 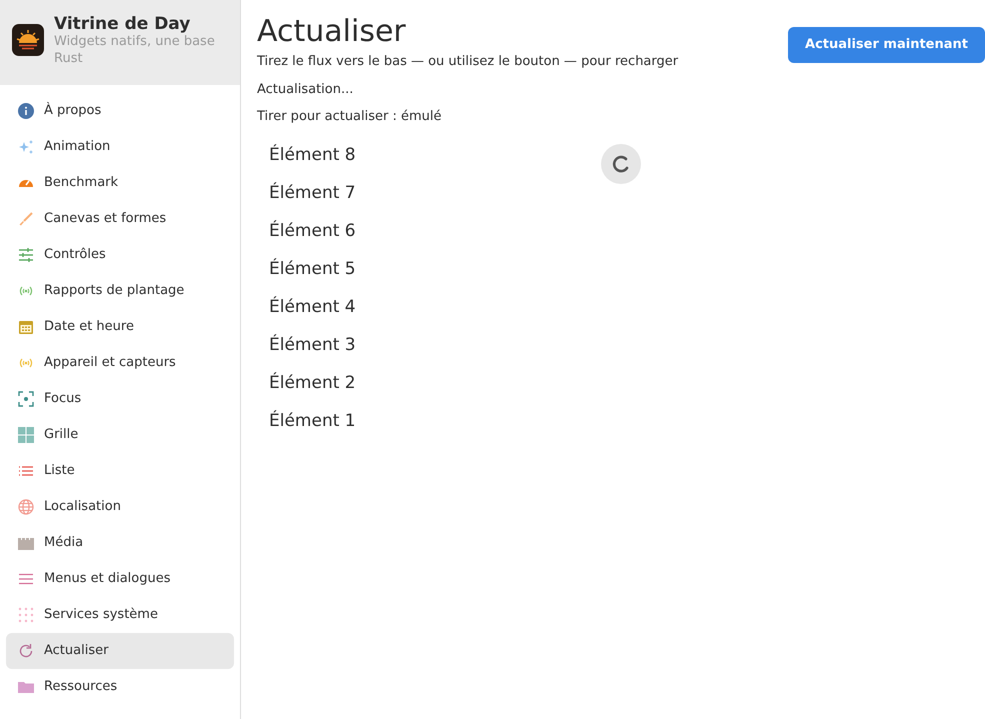 What do you see at coordinates (123, 24) in the screenshot?
I see `app-title: Vitrine de Day` at bounding box center [123, 24].